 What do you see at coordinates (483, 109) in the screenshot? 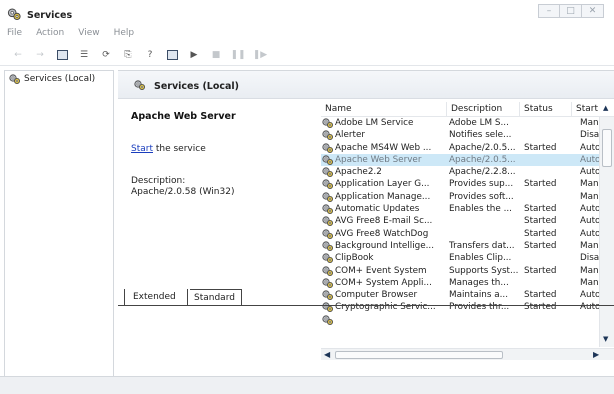
I see `column-header-description: Description` at bounding box center [483, 109].